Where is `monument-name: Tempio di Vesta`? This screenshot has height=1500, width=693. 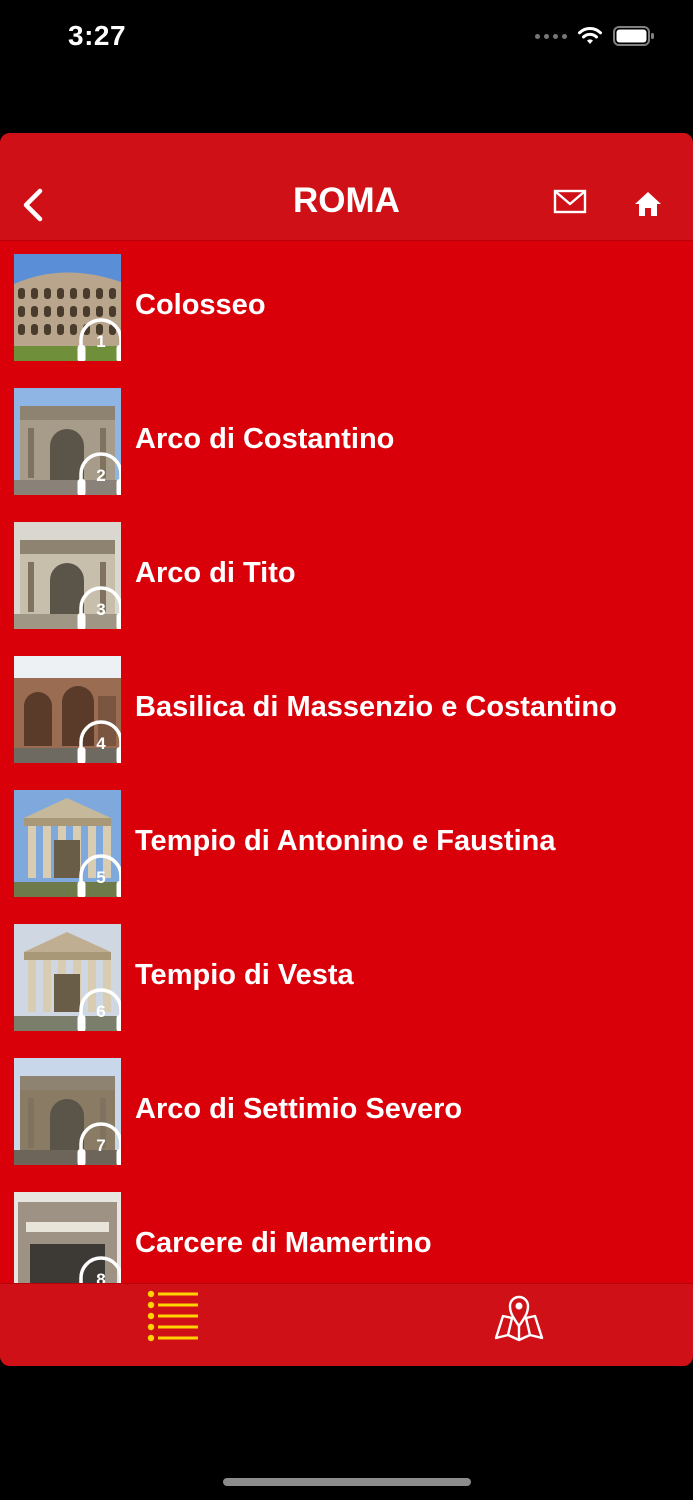 monument-name: Tempio di Vesta is located at coordinates (244, 975).